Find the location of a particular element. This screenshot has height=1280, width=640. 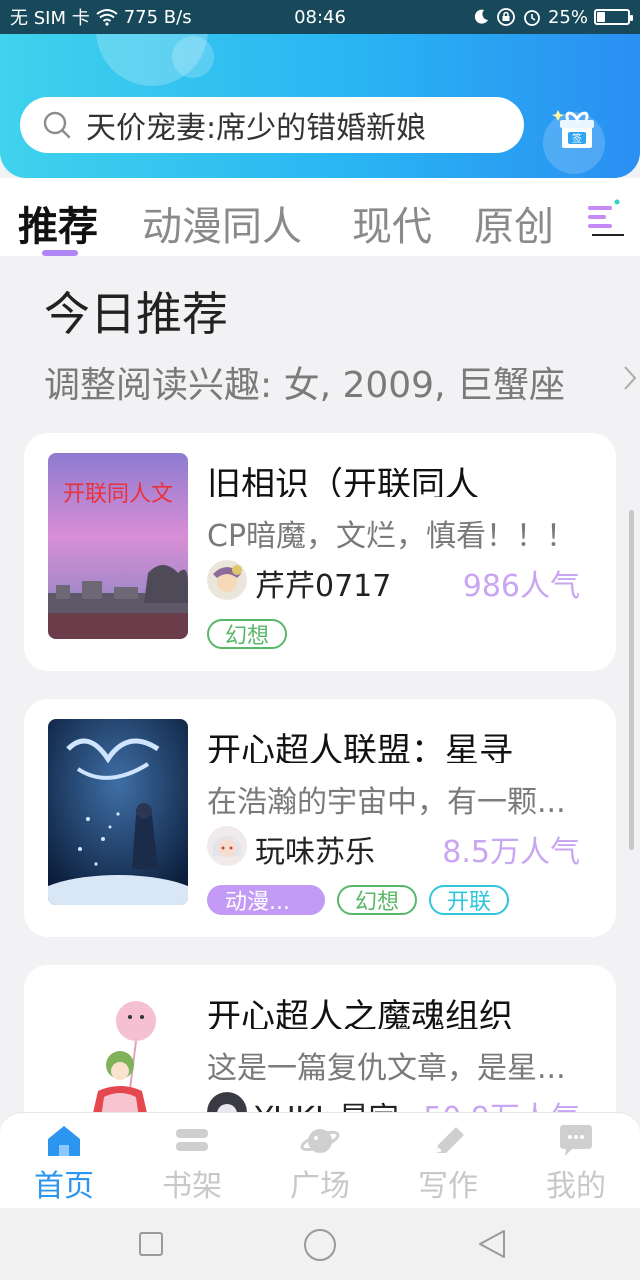

search-hint: 天价宠妻:席少的错婚新娘 is located at coordinates (256, 128).